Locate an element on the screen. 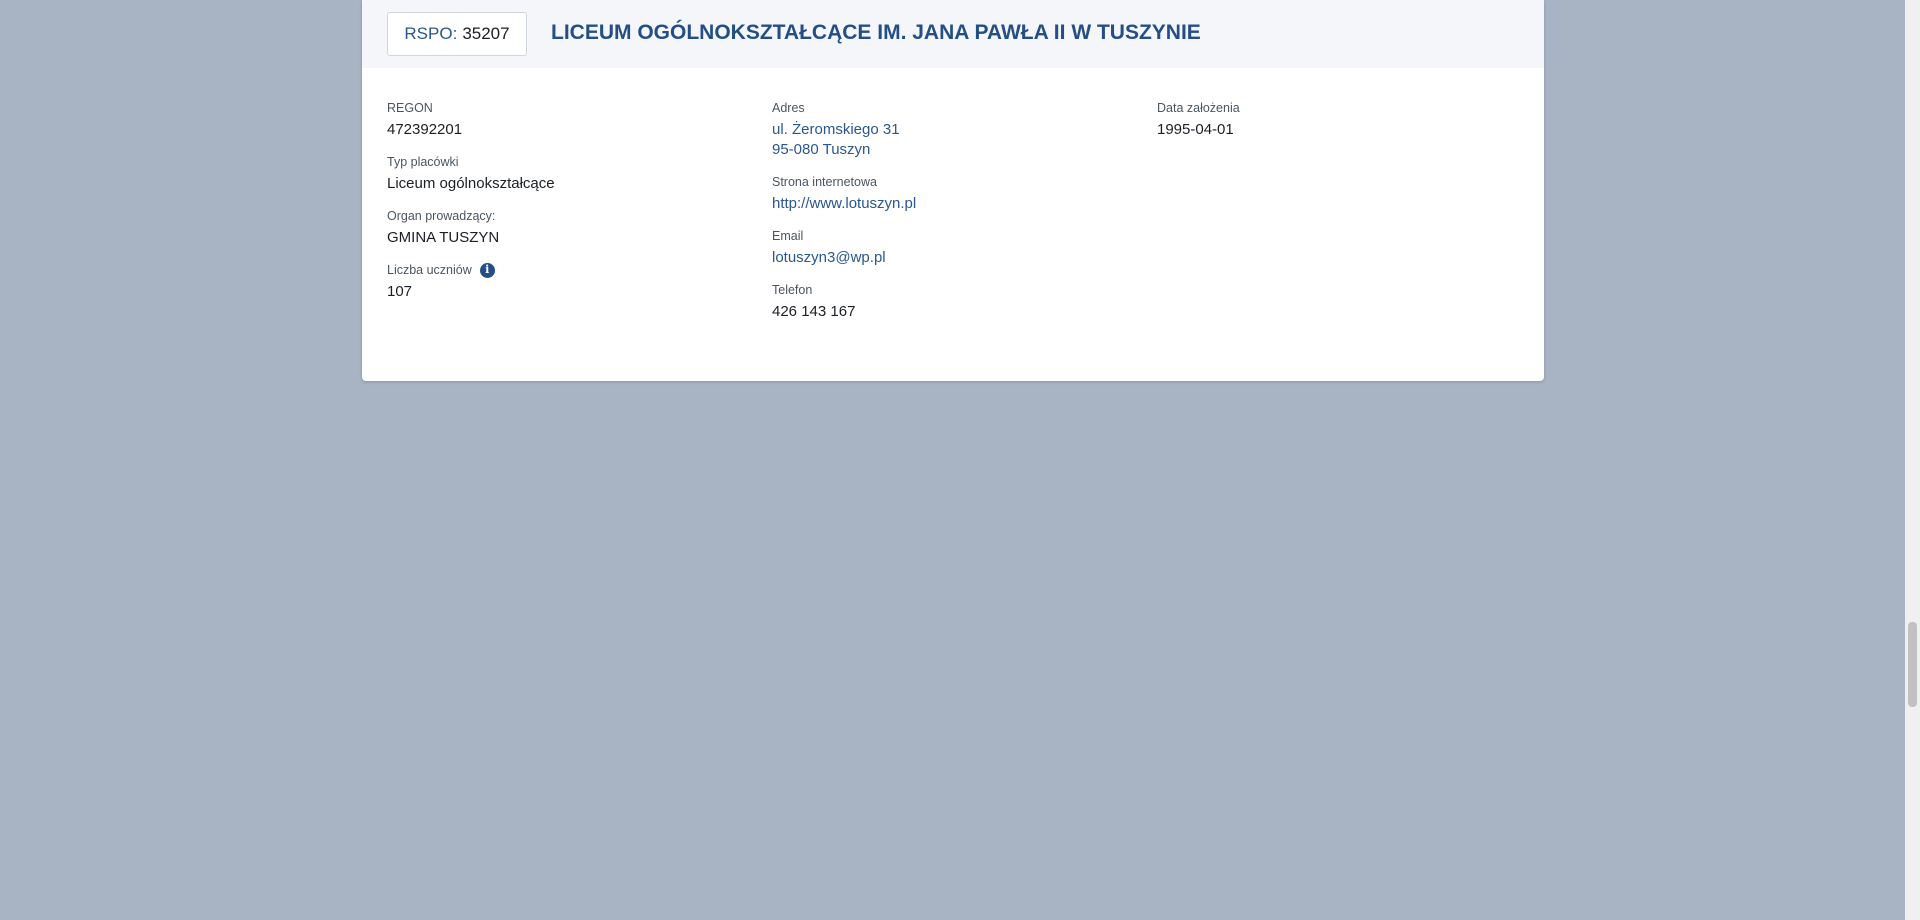  website-link: http://www.lotuszyn.pl is located at coordinates (952, 204).